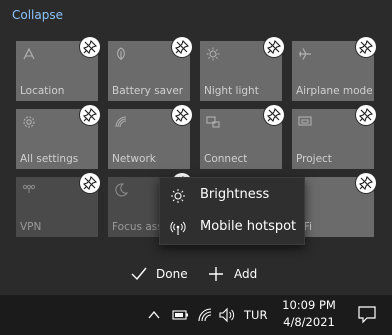  I want to click on done-label: Done, so click(172, 274).